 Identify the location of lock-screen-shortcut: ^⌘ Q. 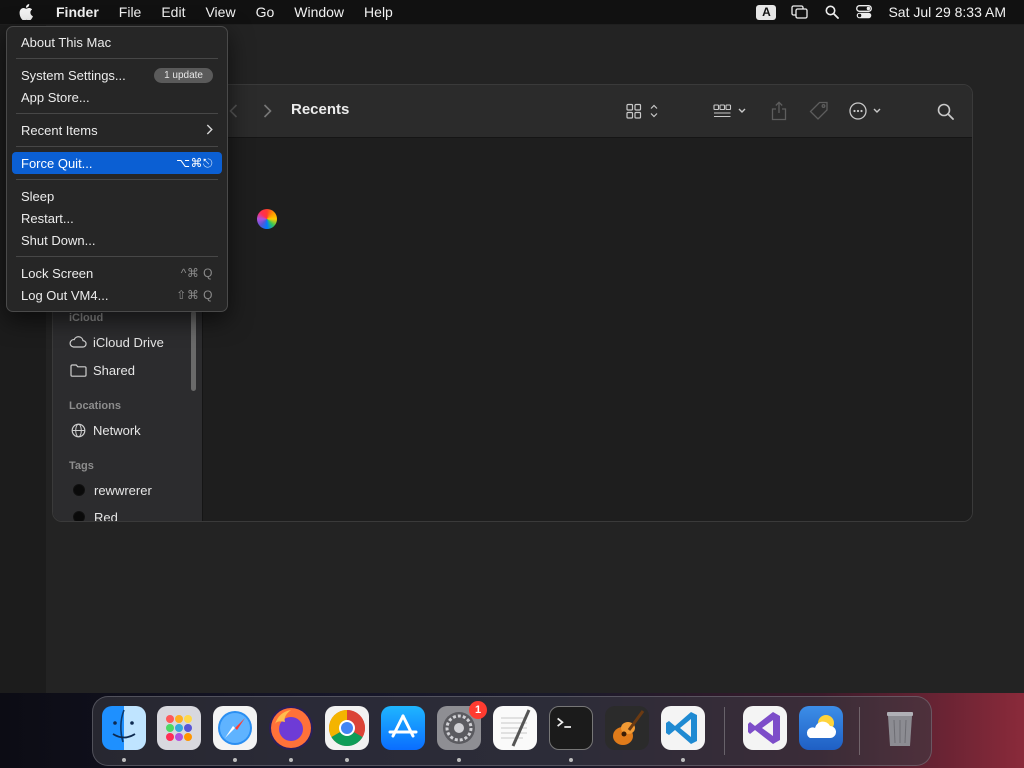
(196, 273).